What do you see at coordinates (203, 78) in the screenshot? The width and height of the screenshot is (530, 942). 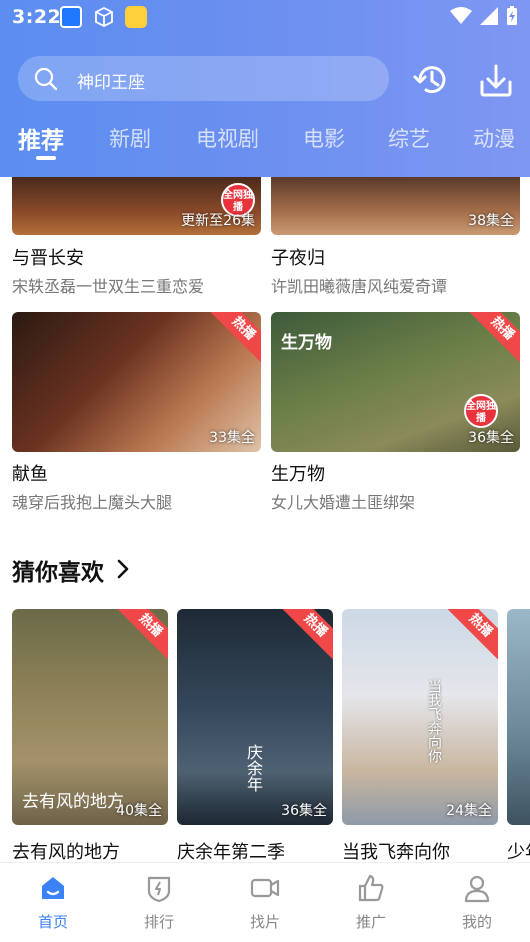 I see `search-input: 神印王座` at bounding box center [203, 78].